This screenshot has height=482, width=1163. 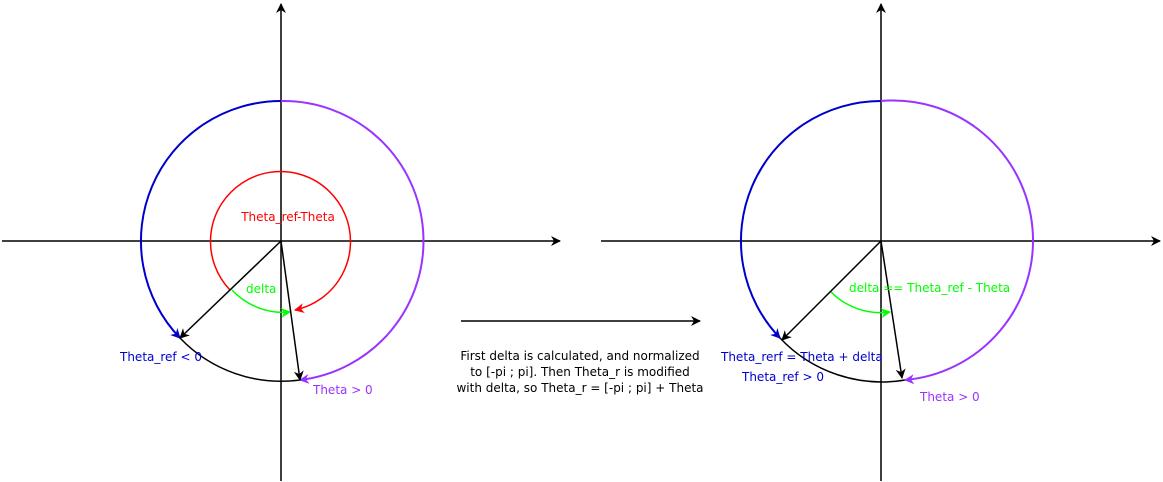 What do you see at coordinates (949, 397) in the screenshot?
I see `right-purple-label: Theta > 0` at bounding box center [949, 397].